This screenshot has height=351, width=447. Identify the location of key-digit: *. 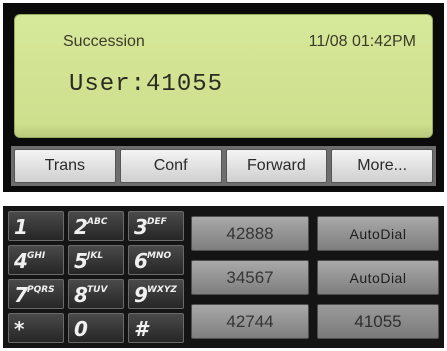
(19, 329).